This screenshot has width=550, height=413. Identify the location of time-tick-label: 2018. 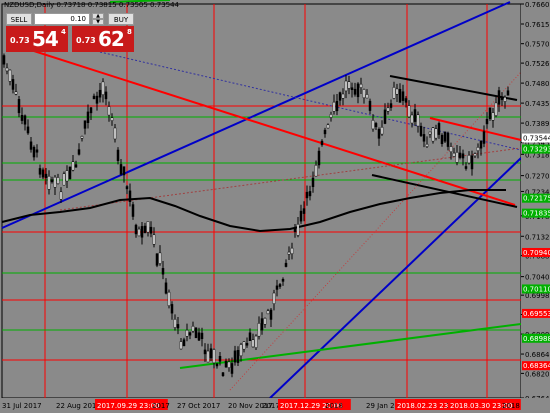
(334, 406).